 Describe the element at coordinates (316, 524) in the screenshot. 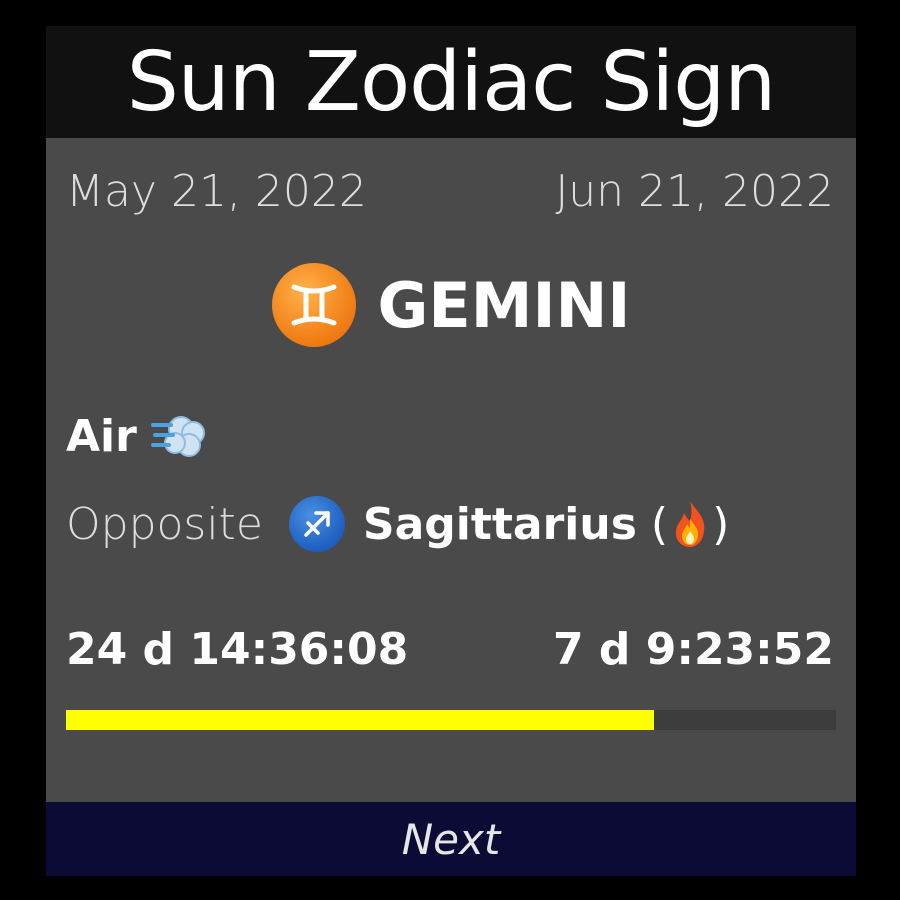

I see `sagittarius-icon` at that location.